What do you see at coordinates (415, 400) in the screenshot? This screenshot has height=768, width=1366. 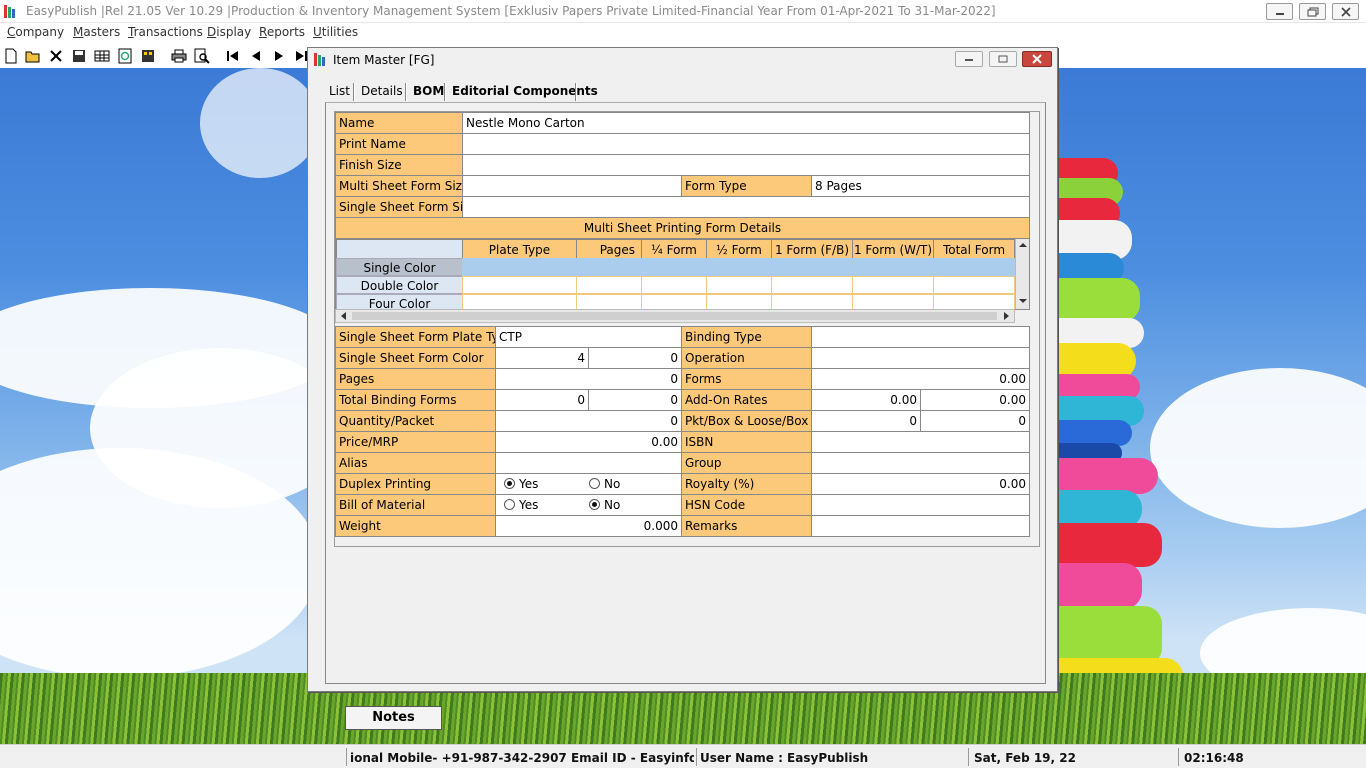 I see `total-binding-forms-label: Total Binding Forms` at bounding box center [415, 400].